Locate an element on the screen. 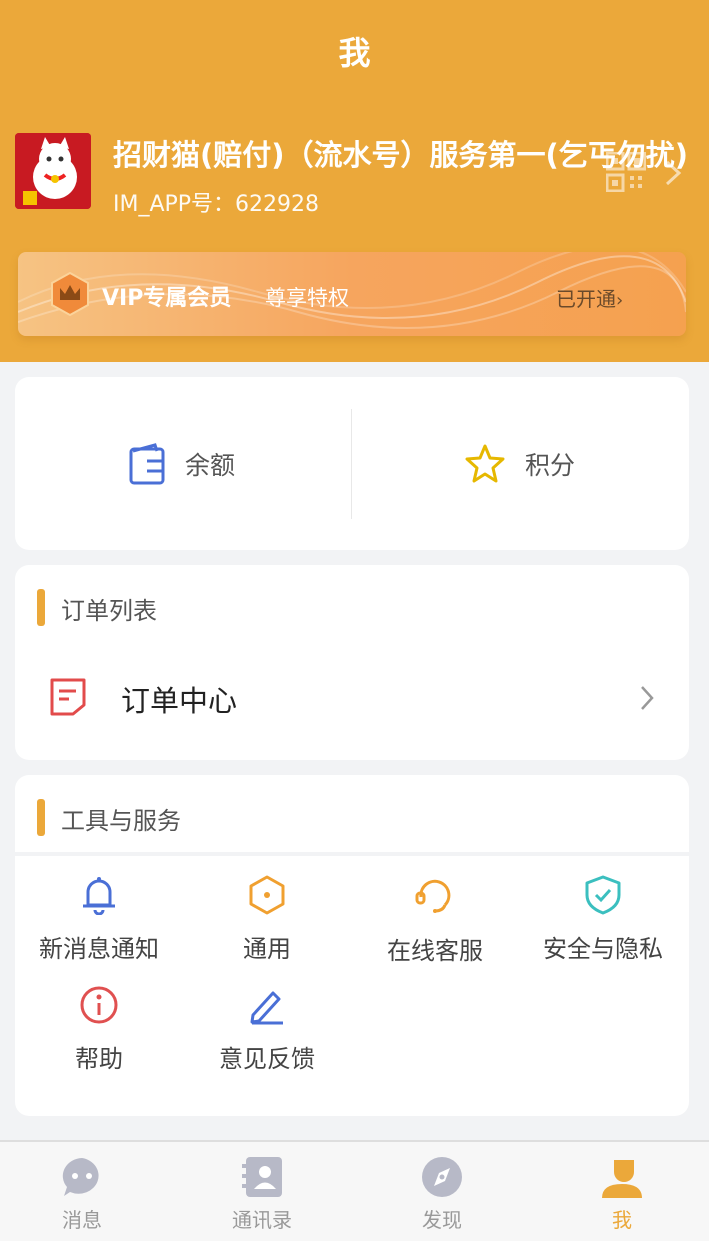  order-center-row: 订单中心 is located at coordinates (352, 700).